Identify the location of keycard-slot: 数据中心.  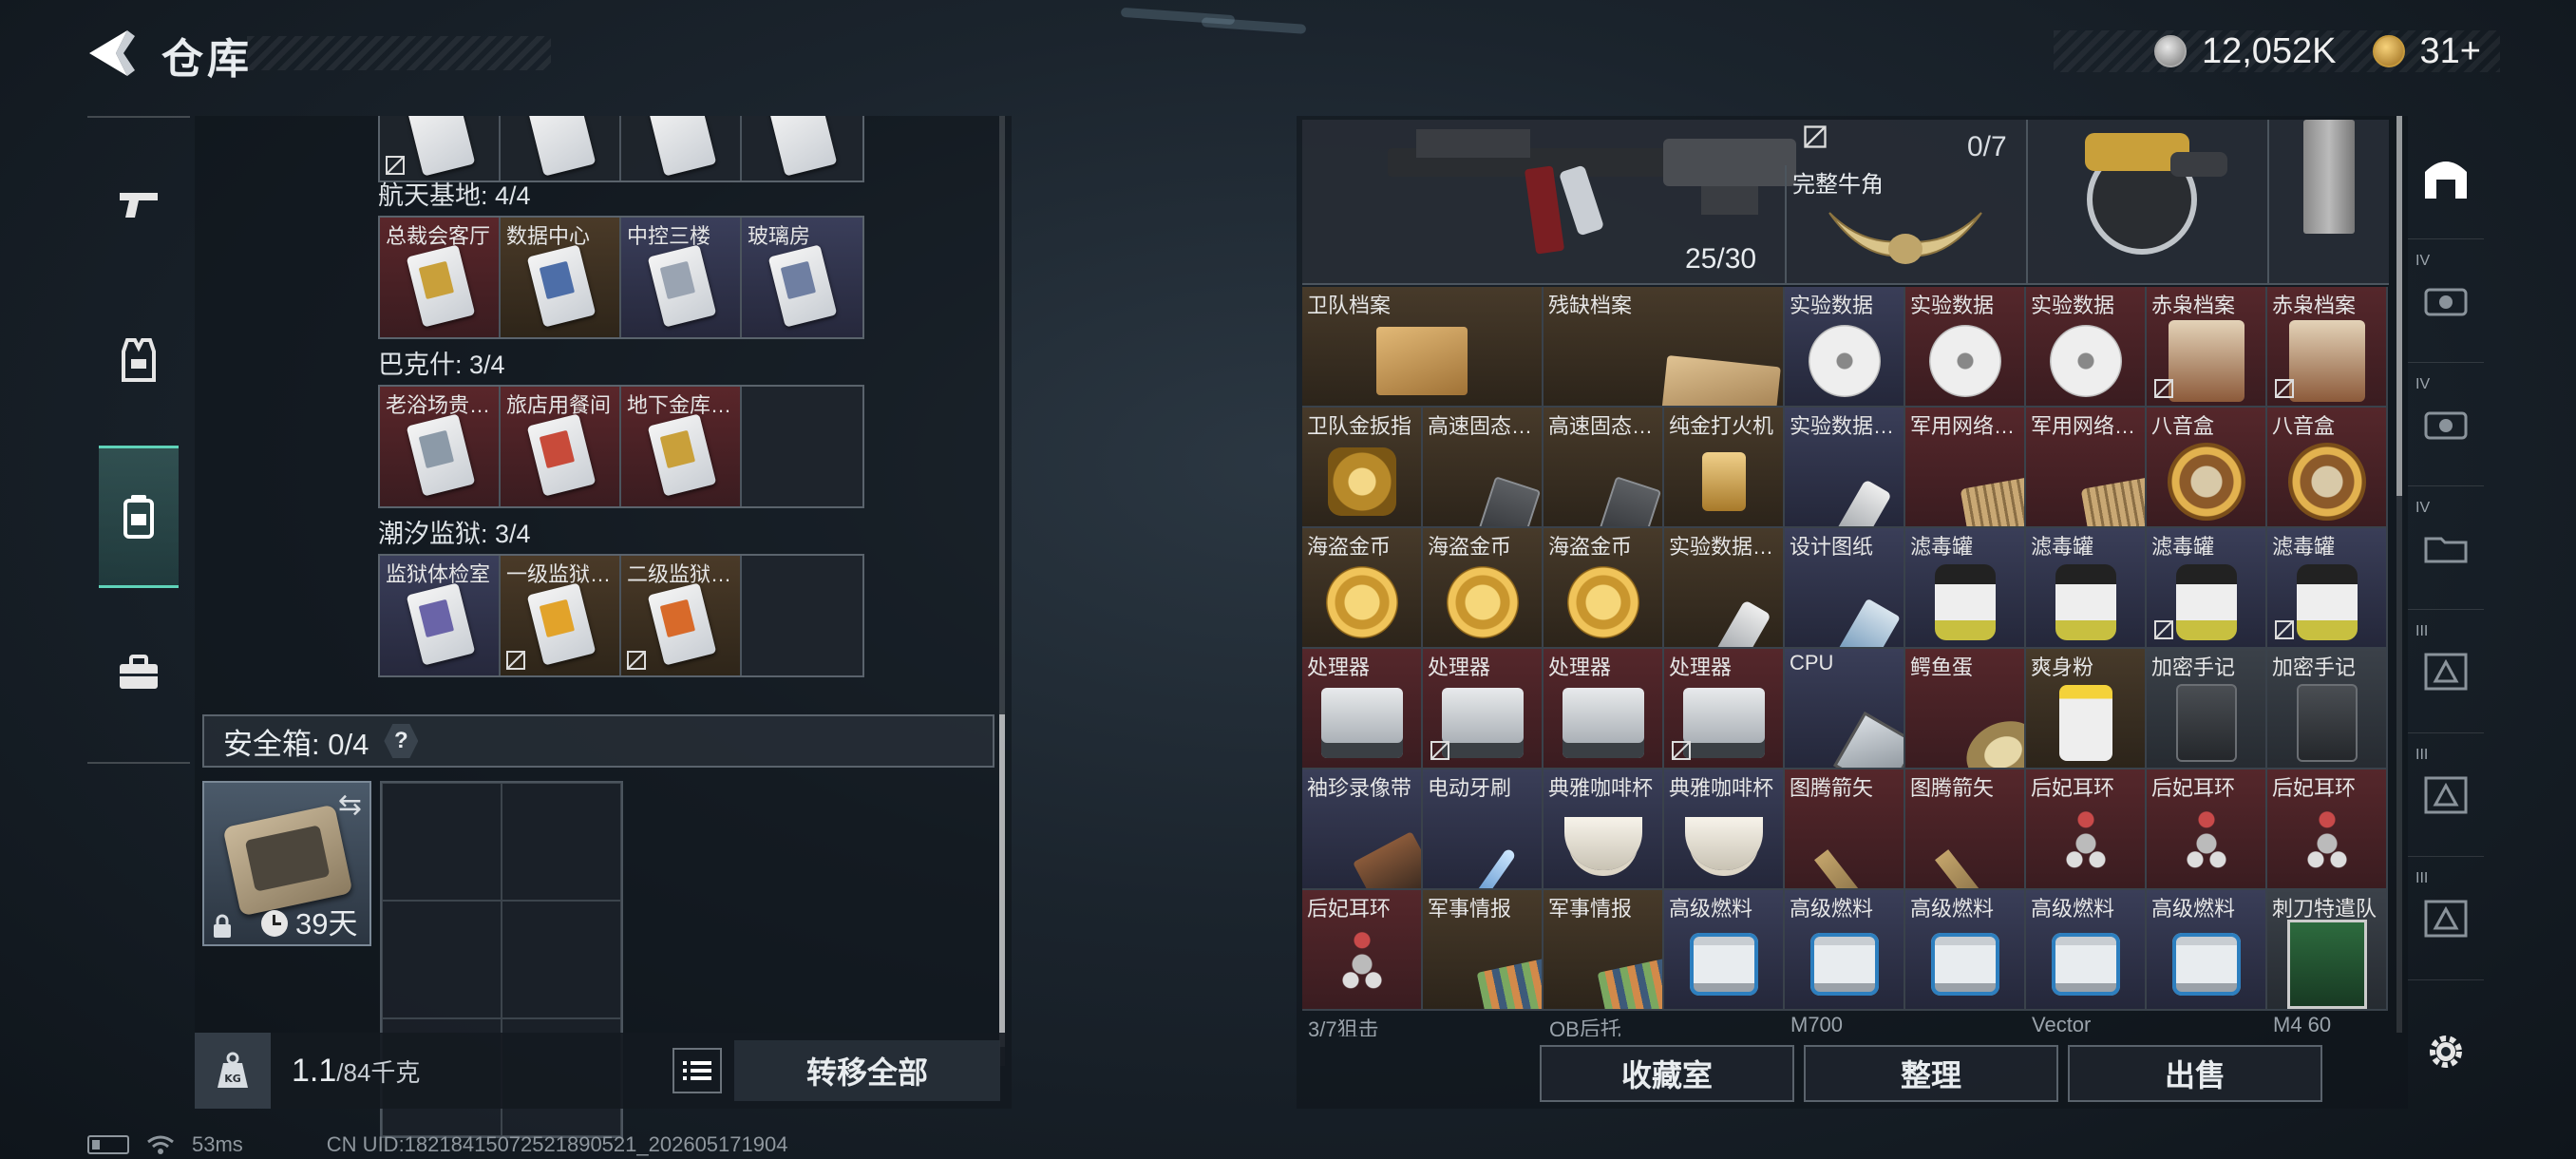
(561, 277).